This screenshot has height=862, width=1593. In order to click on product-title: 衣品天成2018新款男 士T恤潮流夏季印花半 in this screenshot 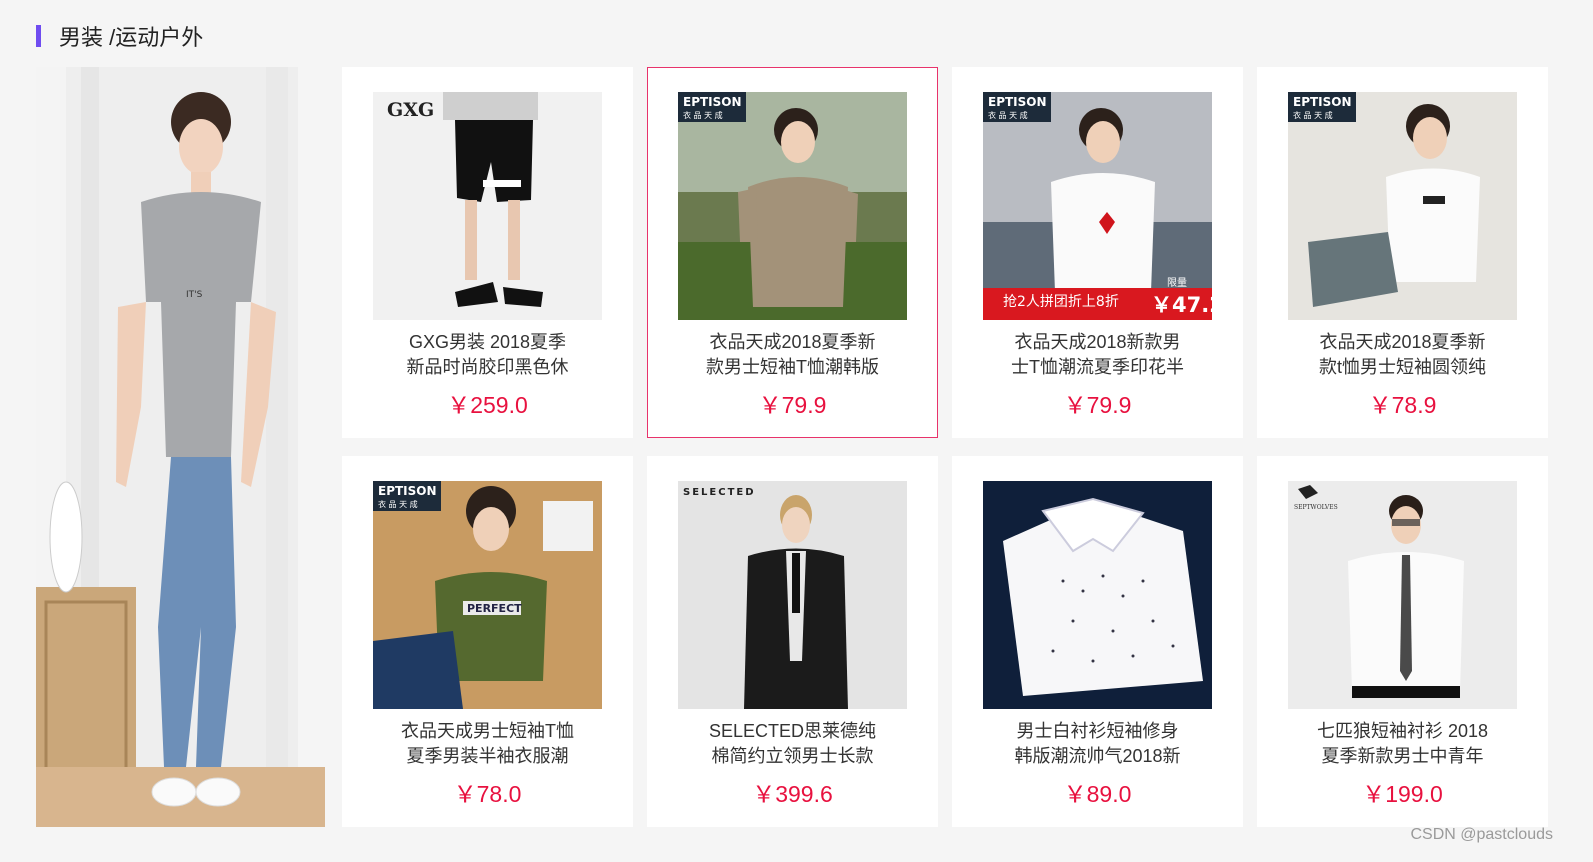, I will do `click(1097, 355)`.